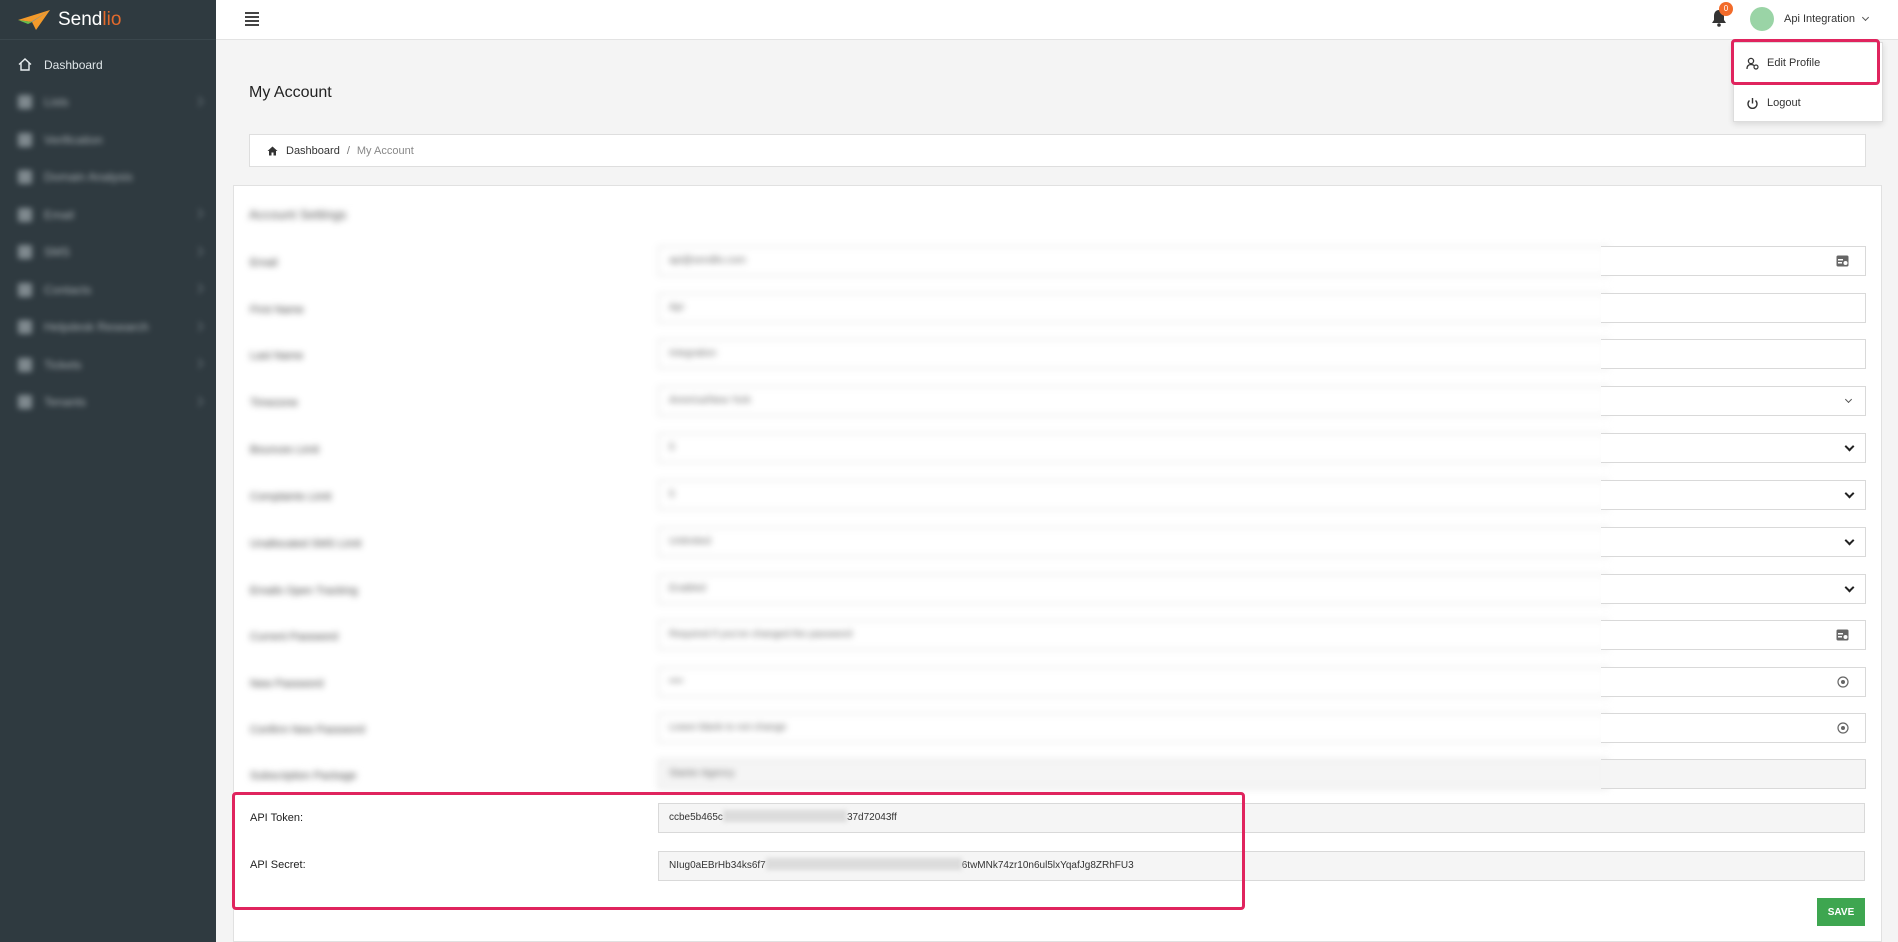 This screenshot has height=942, width=1898. What do you see at coordinates (68, 289) in the screenshot?
I see `sidebar-item-label: Contacts` at bounding box center [68, 289].